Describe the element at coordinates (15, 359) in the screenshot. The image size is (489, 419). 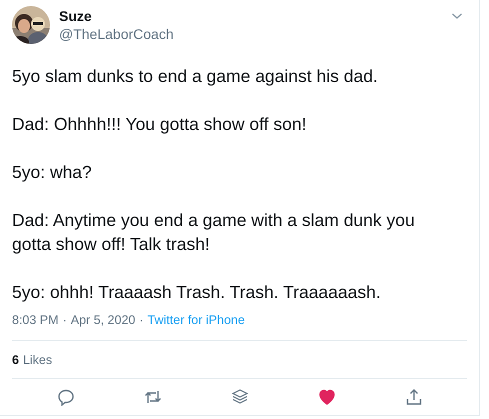
I see `likes-count: 6` at that location.